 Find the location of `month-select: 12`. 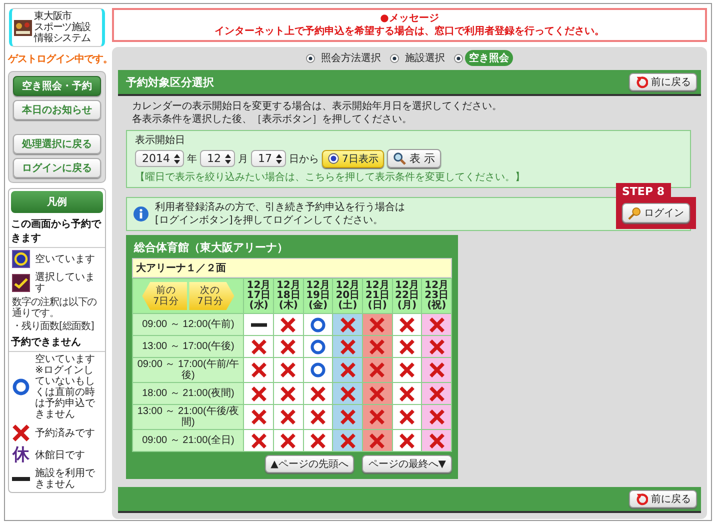

month-select: 12 is located at coordinates (217, 158).